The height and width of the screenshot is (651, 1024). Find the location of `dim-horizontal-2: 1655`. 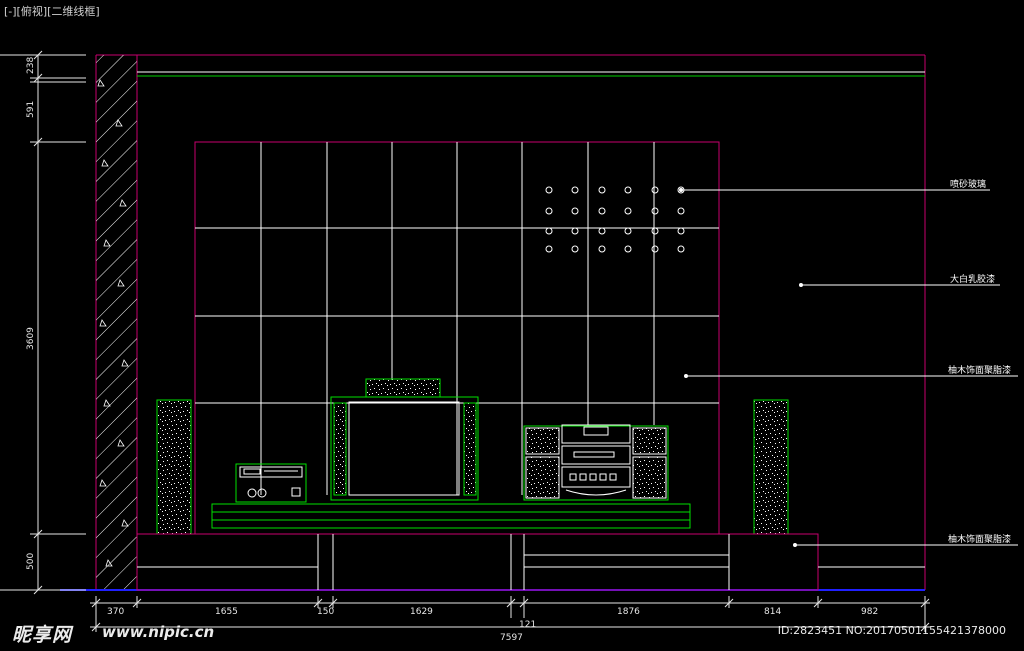

dim-horizontal-2: 1655 is located at coordinates (226, 612).